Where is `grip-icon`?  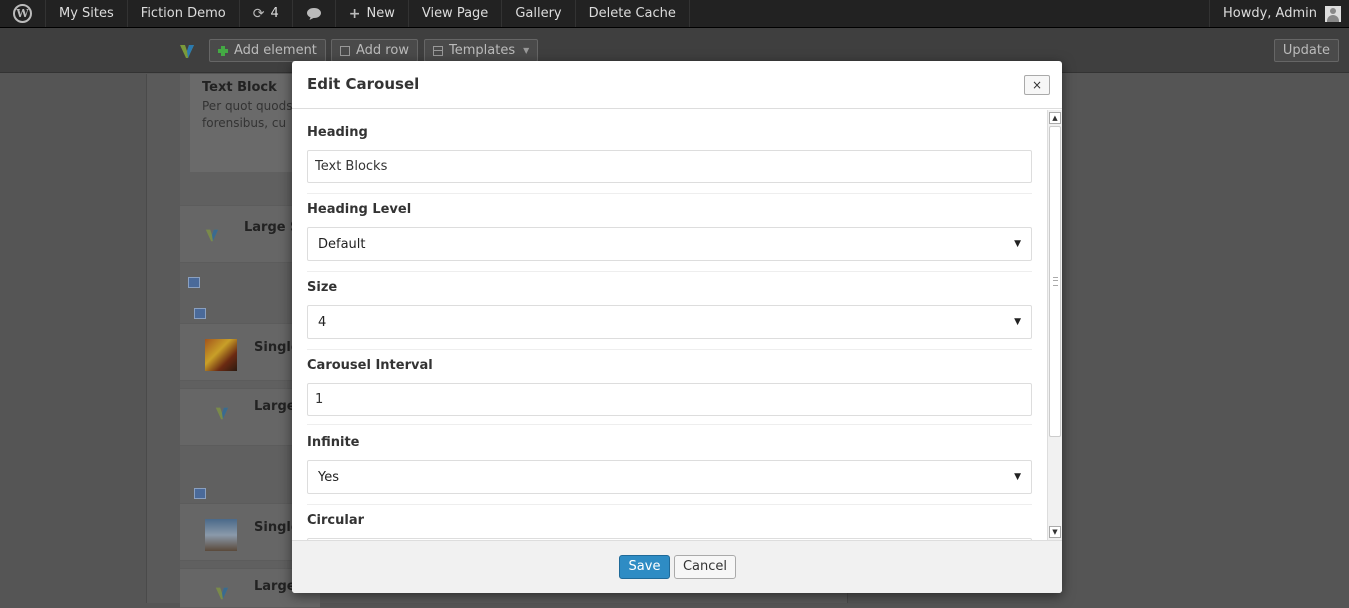 grip-icon is located at coordinates (1055, 281).